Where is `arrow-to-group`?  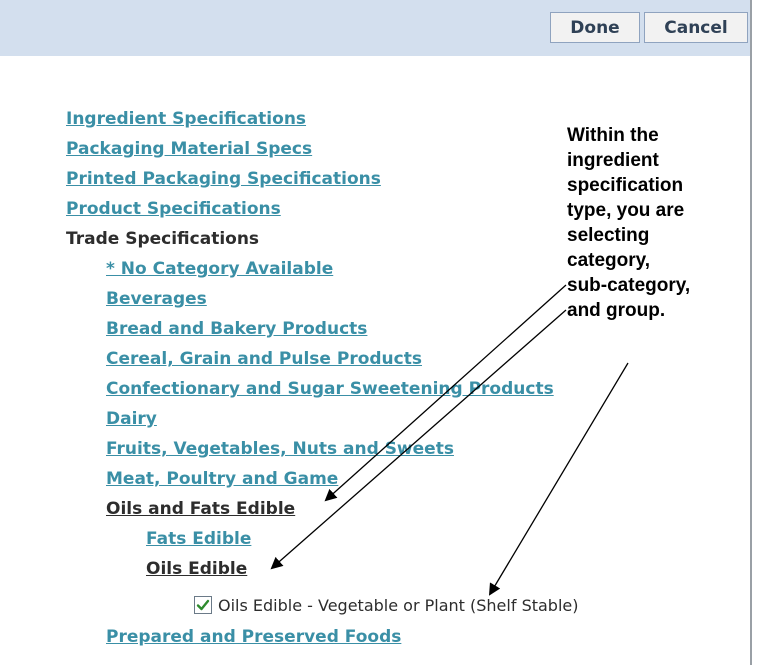
arrow-to-group is located at coordinates (558, 479).